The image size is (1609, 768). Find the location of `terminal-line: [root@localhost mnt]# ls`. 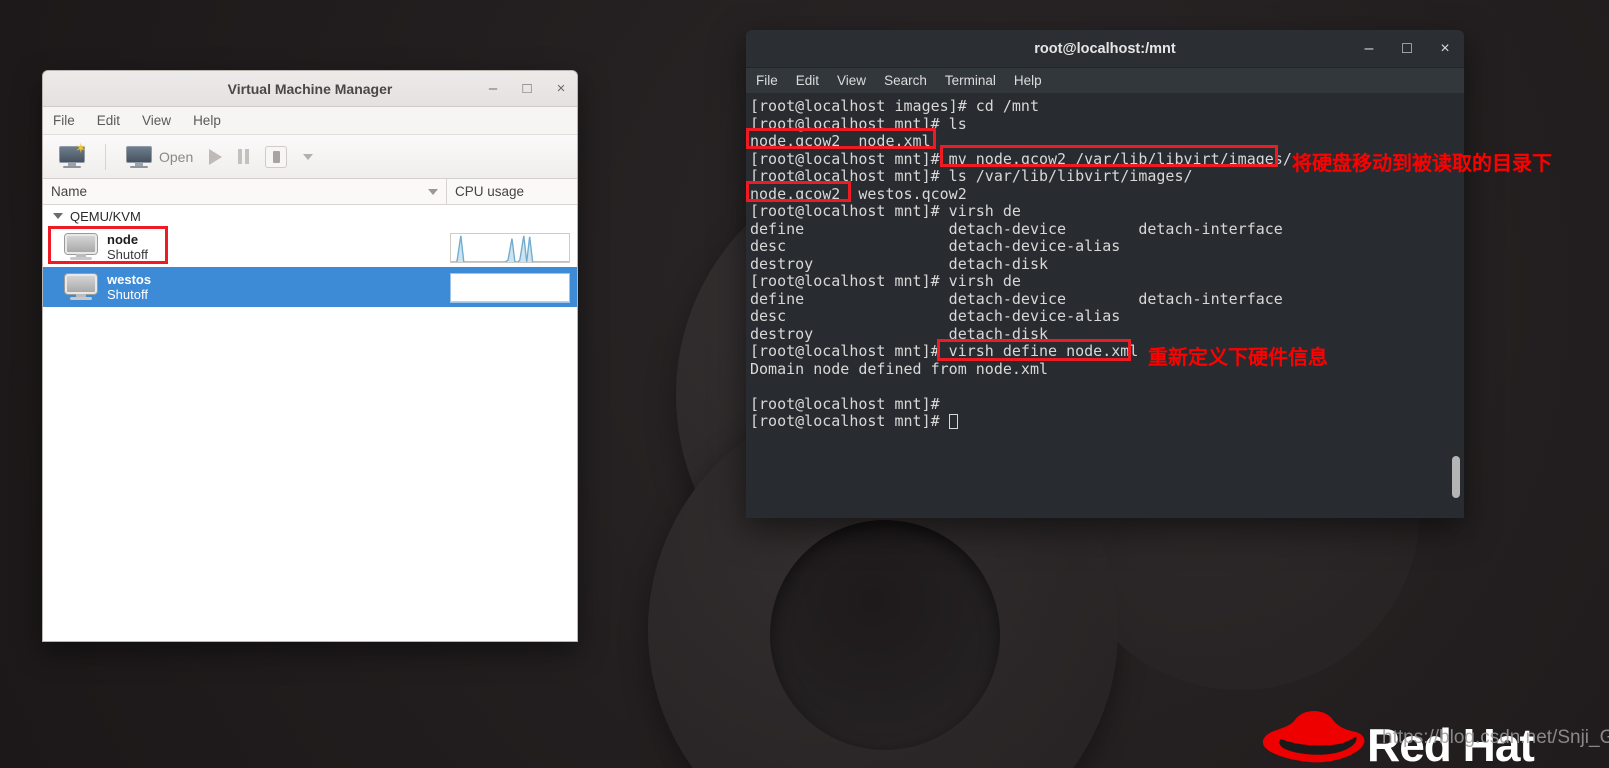

terminal-line: [root@localhost mnt]# ls is located at coordinates (858, 123).